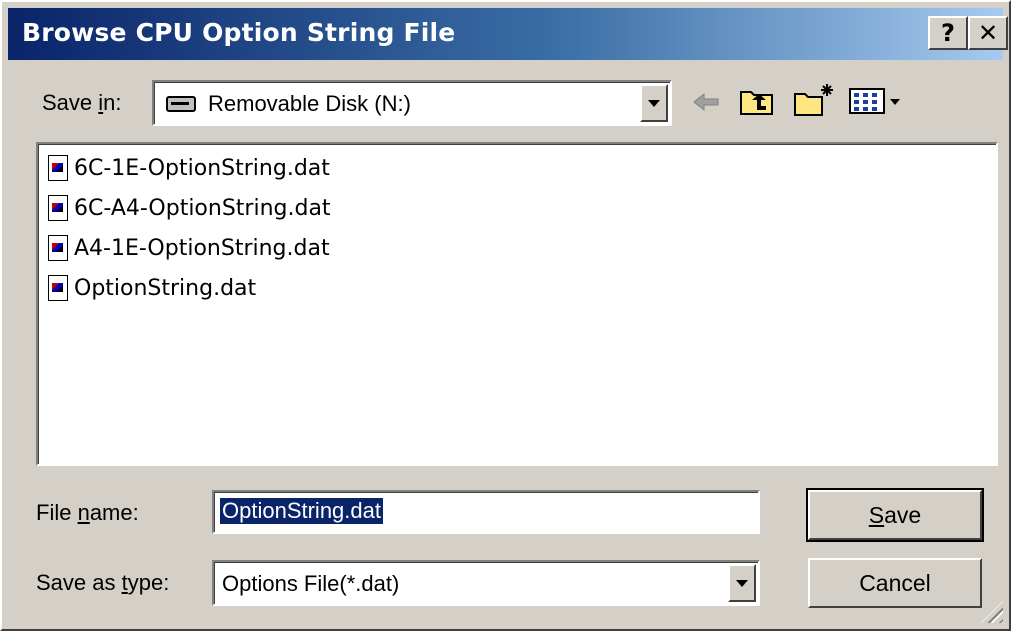 Image resolution: width=1011 pixels, height=631 pixels. What do you see at coordinates (903, 514) in the screenshot?
I see `save-button-label: ave` at bounding box center [903, 514].